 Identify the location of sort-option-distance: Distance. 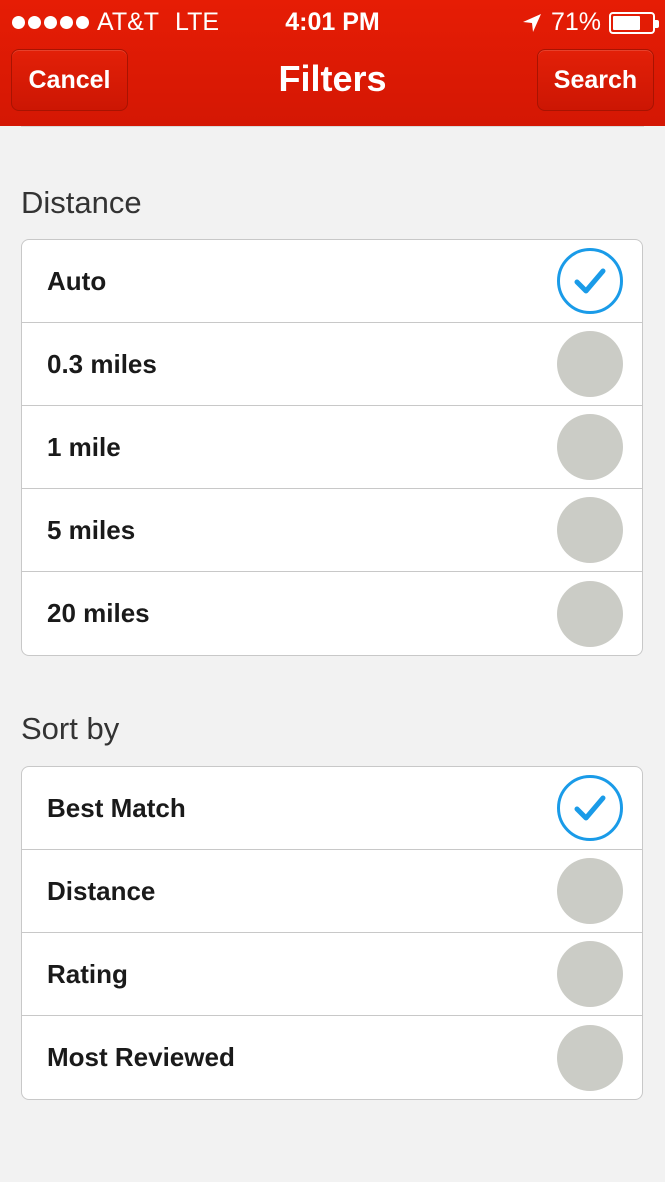
(332, 891).